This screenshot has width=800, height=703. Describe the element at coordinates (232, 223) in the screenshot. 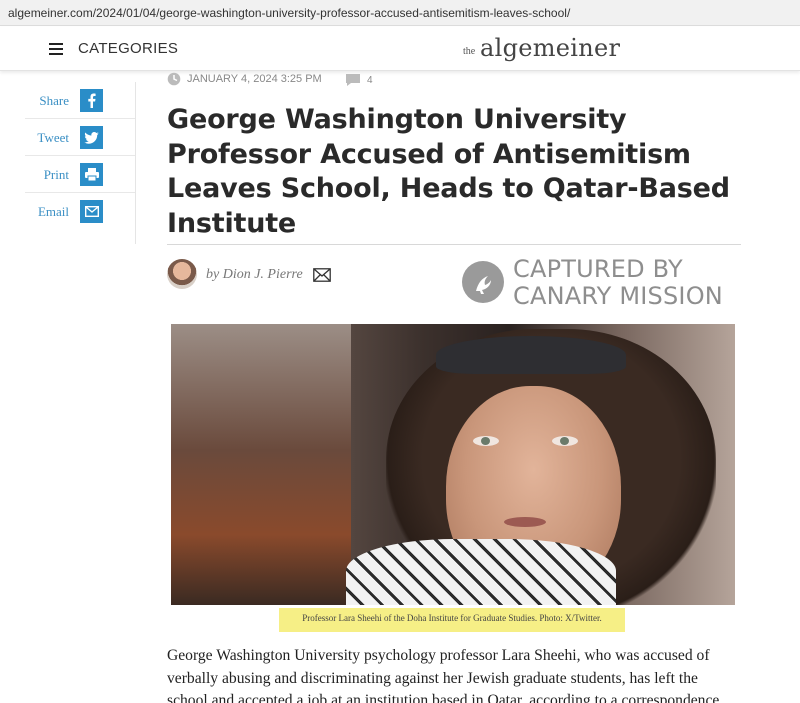

I see `headline-line: Institute` at that location.